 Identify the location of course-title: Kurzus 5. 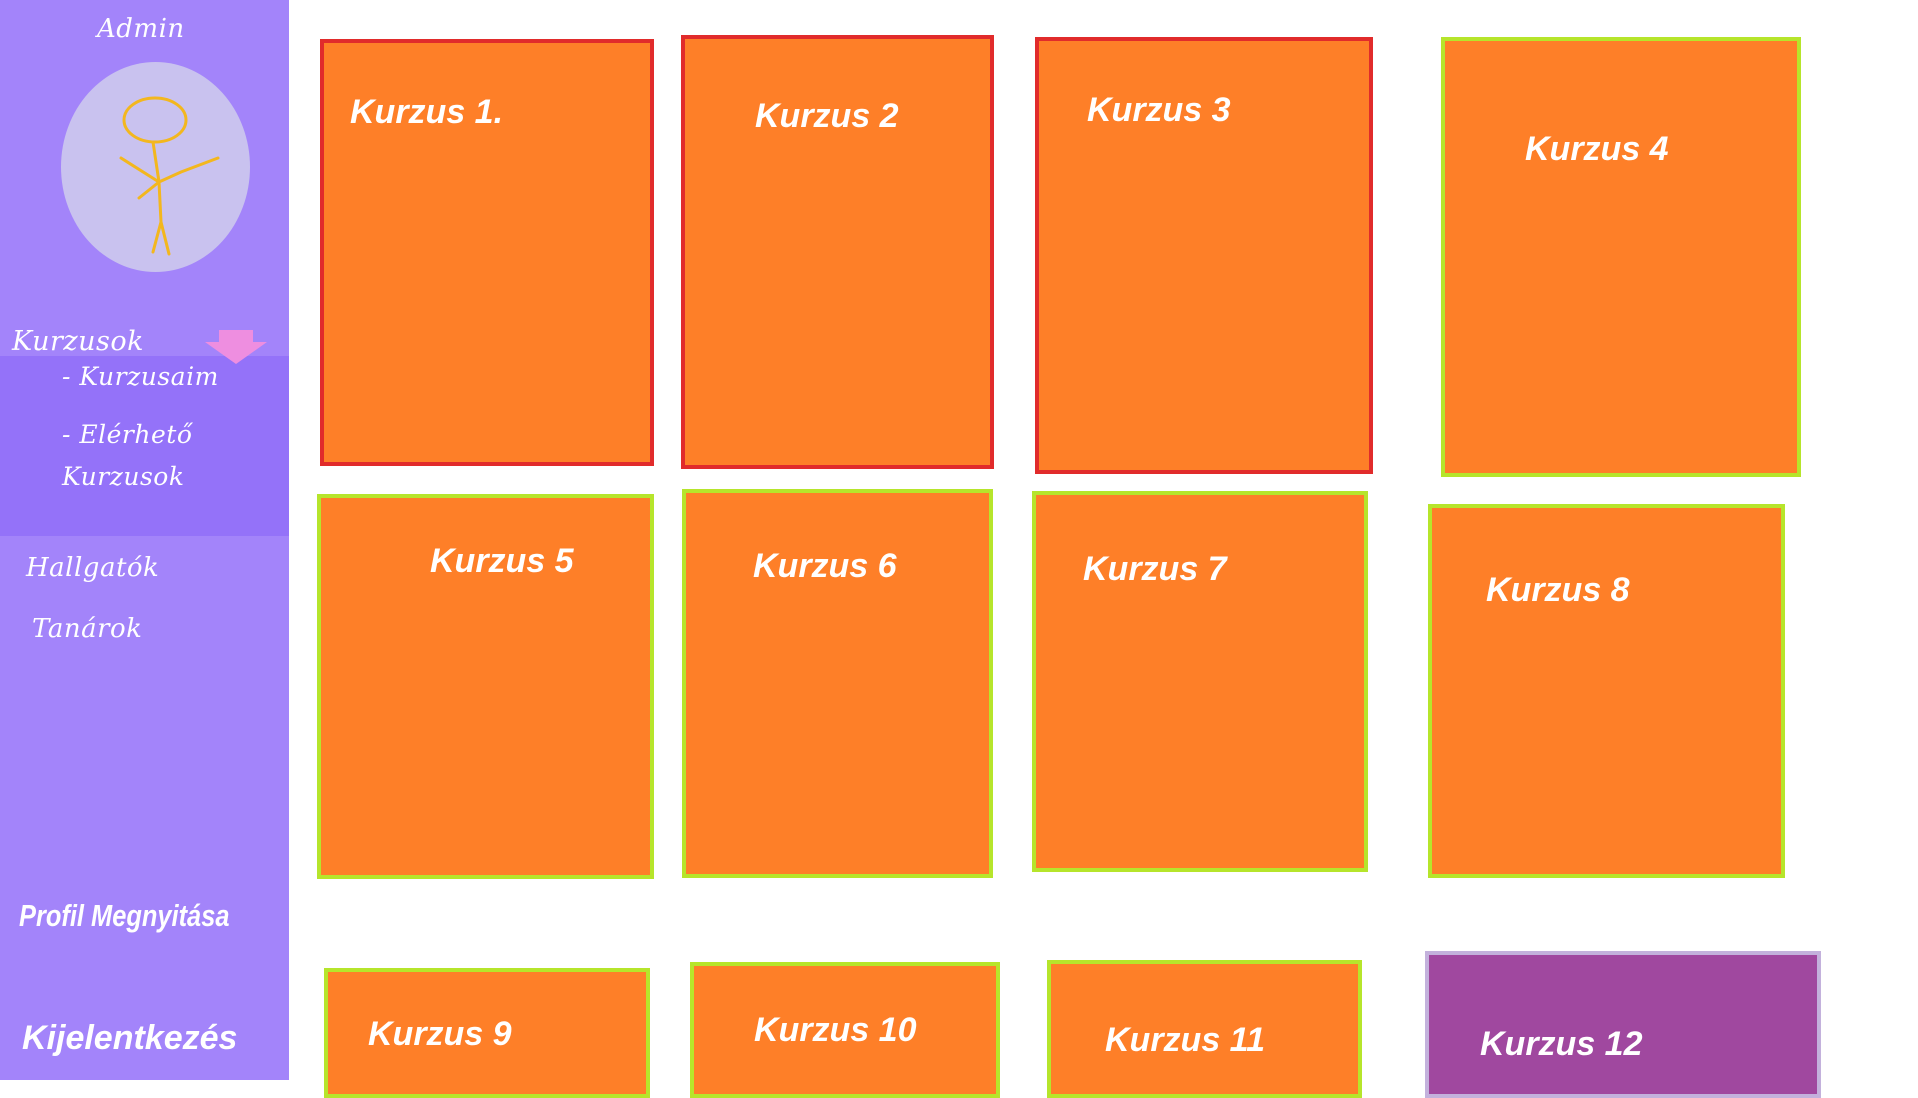
(502, 561).